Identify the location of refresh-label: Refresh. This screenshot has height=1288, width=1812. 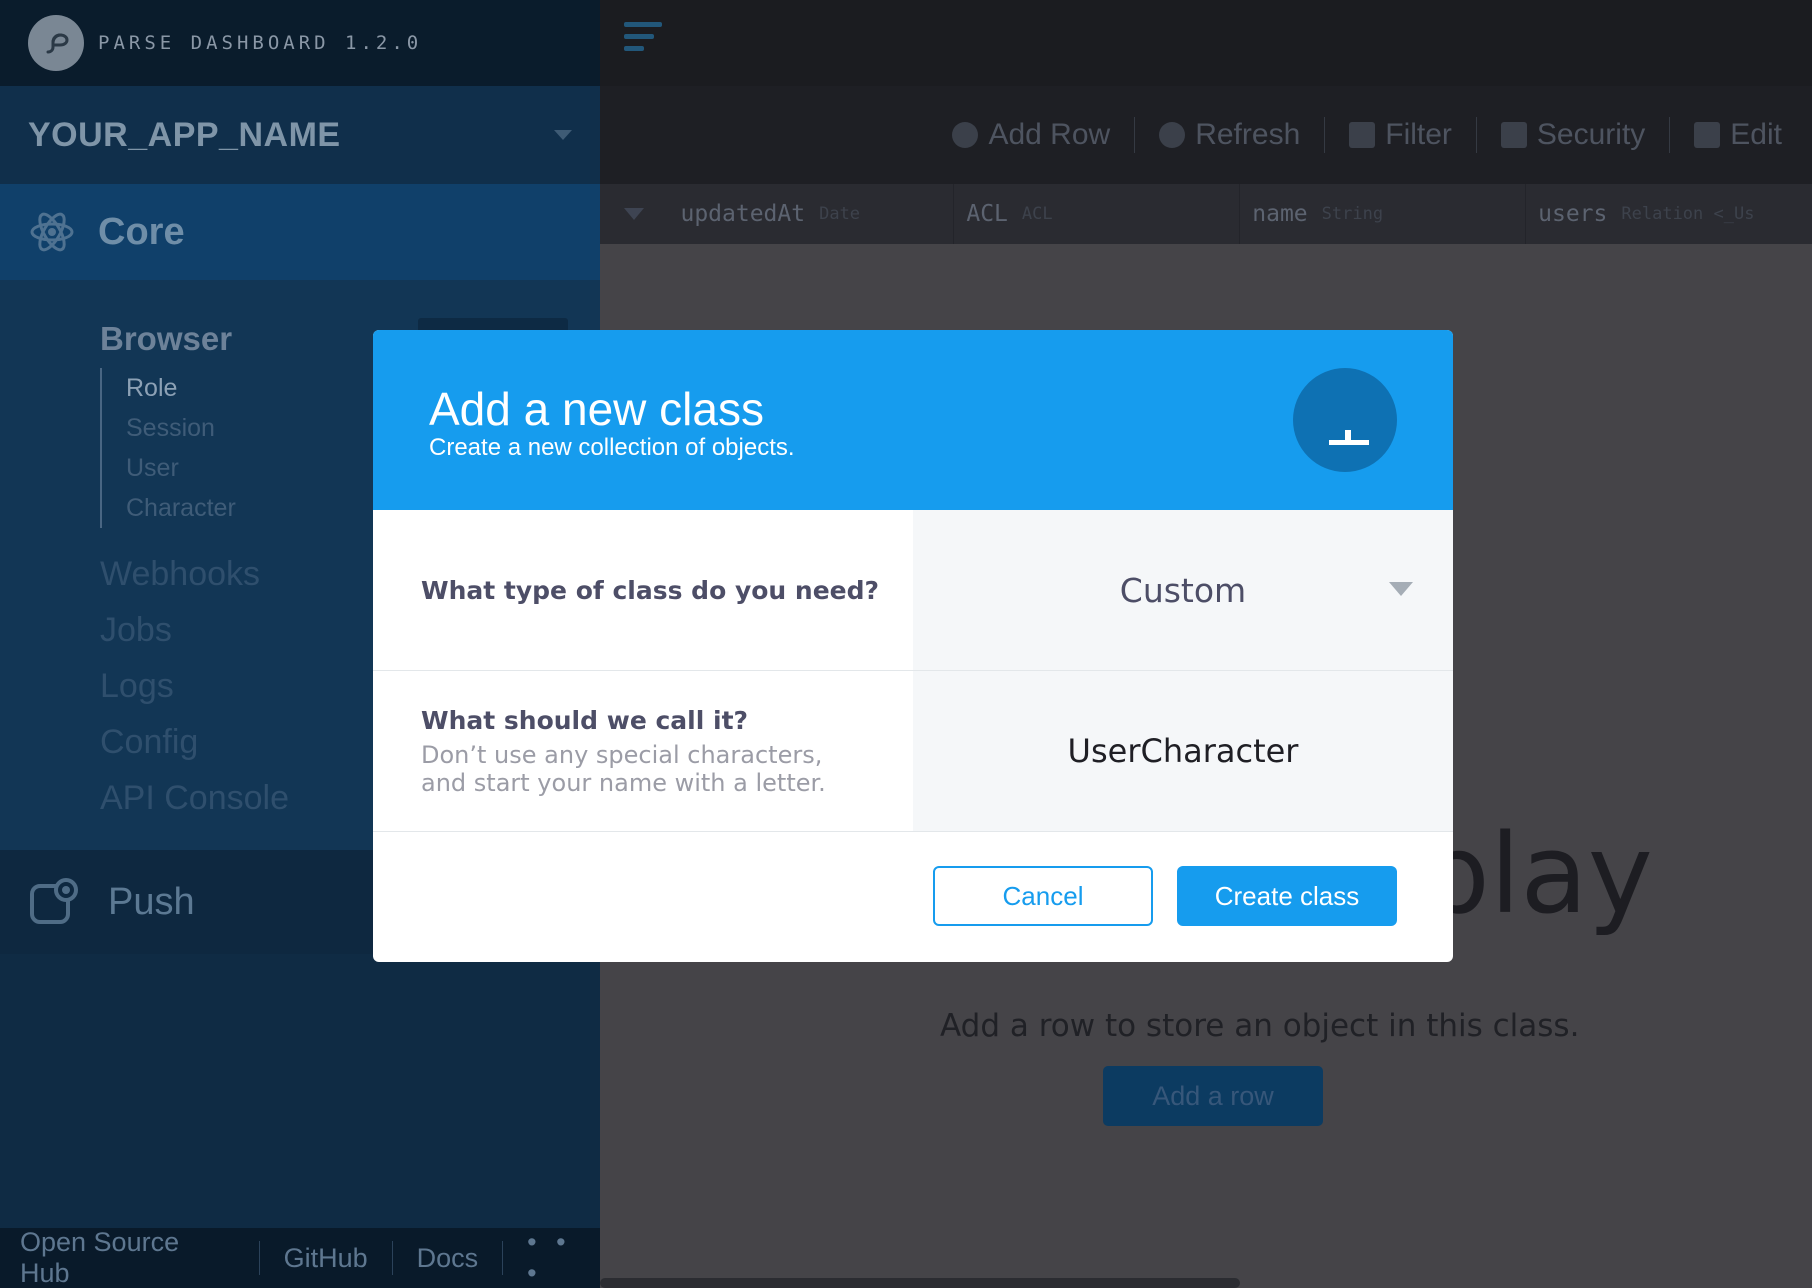
(1248, 134).